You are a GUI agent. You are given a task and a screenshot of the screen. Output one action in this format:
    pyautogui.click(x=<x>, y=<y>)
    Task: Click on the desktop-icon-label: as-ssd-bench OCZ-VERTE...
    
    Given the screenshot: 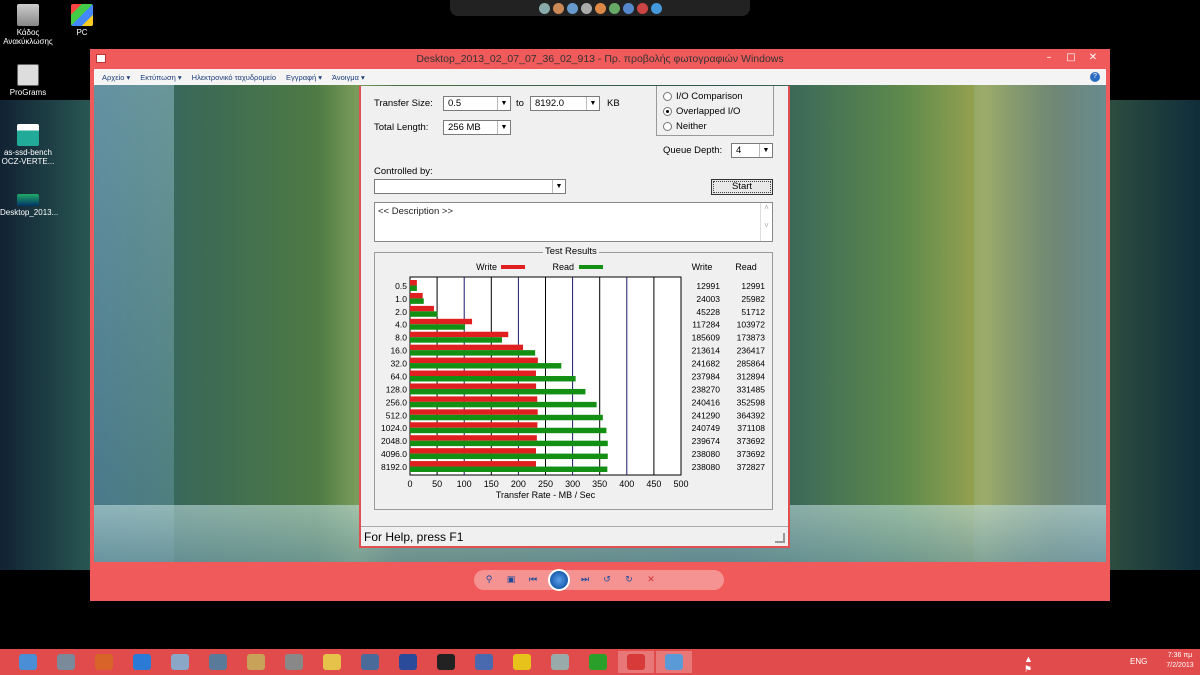 What is the action you would take?
    pyautogui.click(x=28, y=157)
    